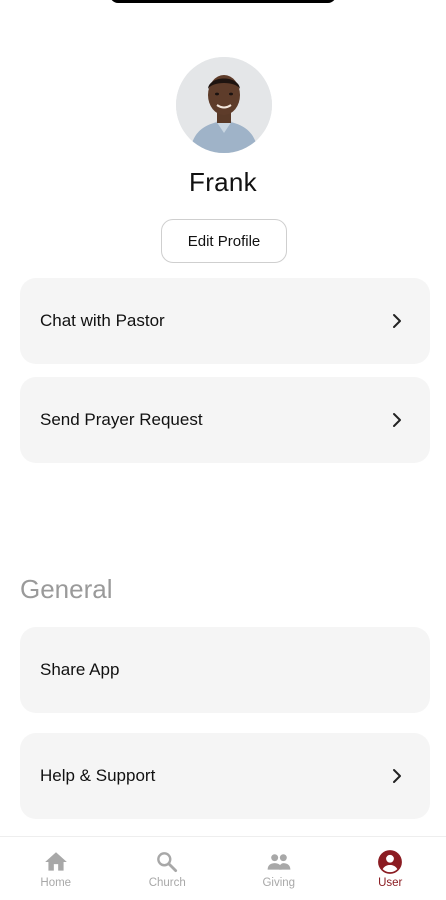  What do you see at coordinates (167, 862) in the screenshot?
I see `search-icon` at bounding box center [167, 862].